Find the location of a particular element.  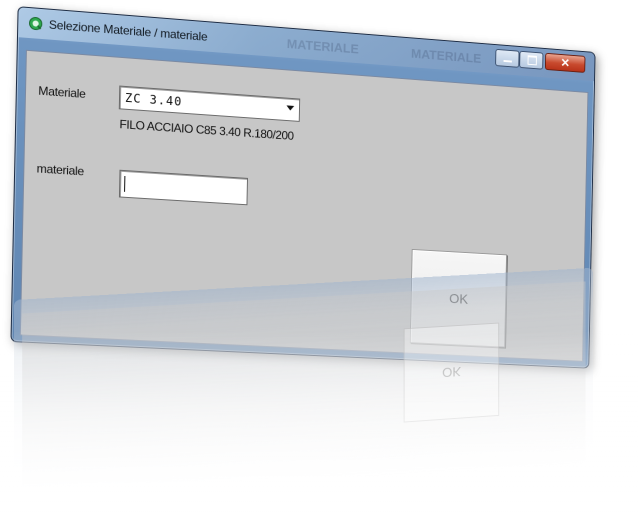

maximize-icon is located at coordinates (532, 60).